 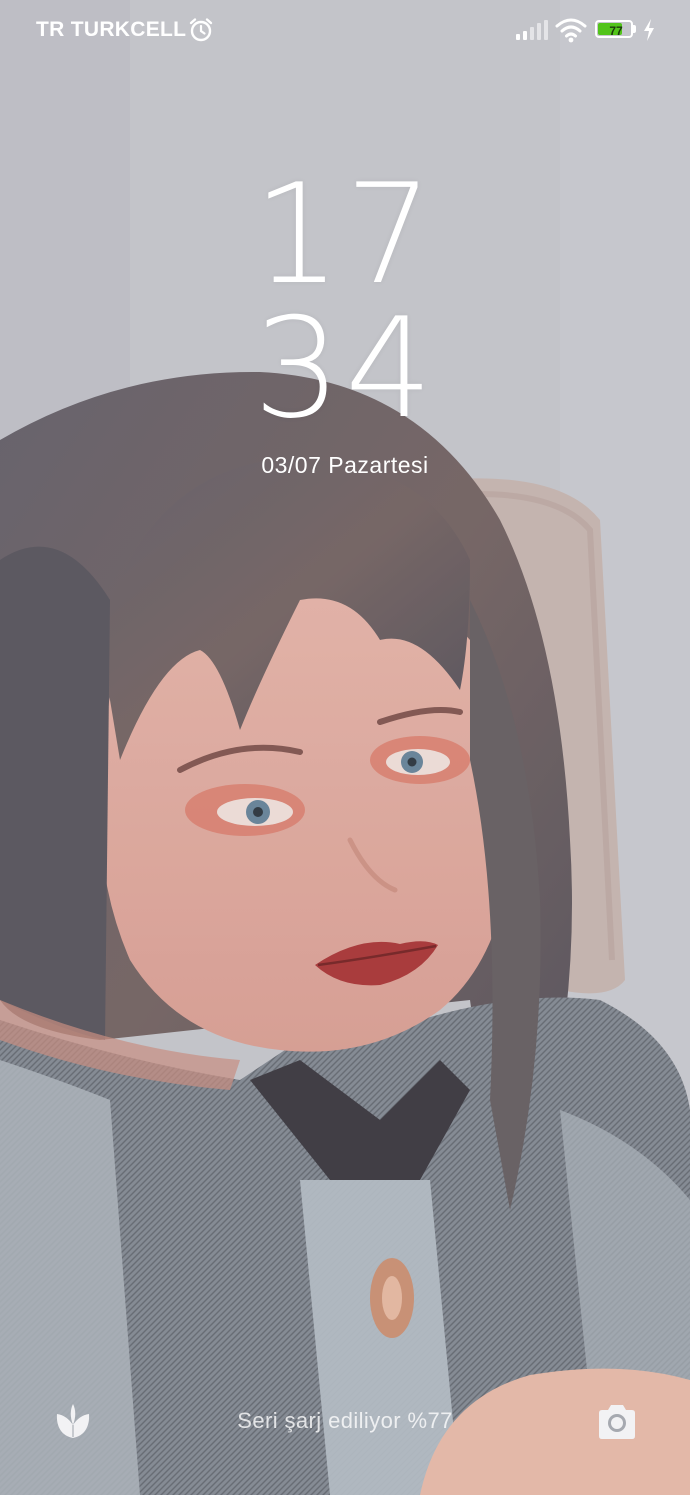 I want to click on battery-icon: 77, so click(x=616, y=30).